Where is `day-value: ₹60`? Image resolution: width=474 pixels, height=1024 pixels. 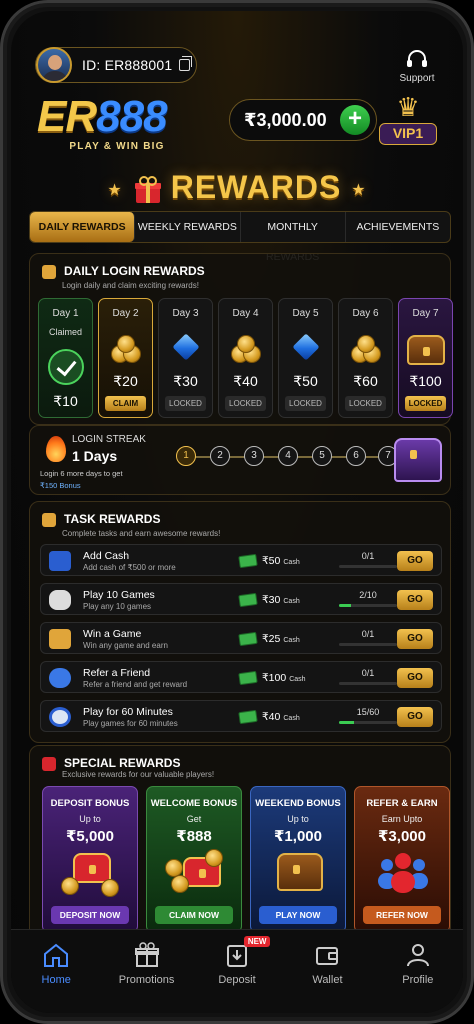
day-value: ₹60 is located at coordinates (365, 381).